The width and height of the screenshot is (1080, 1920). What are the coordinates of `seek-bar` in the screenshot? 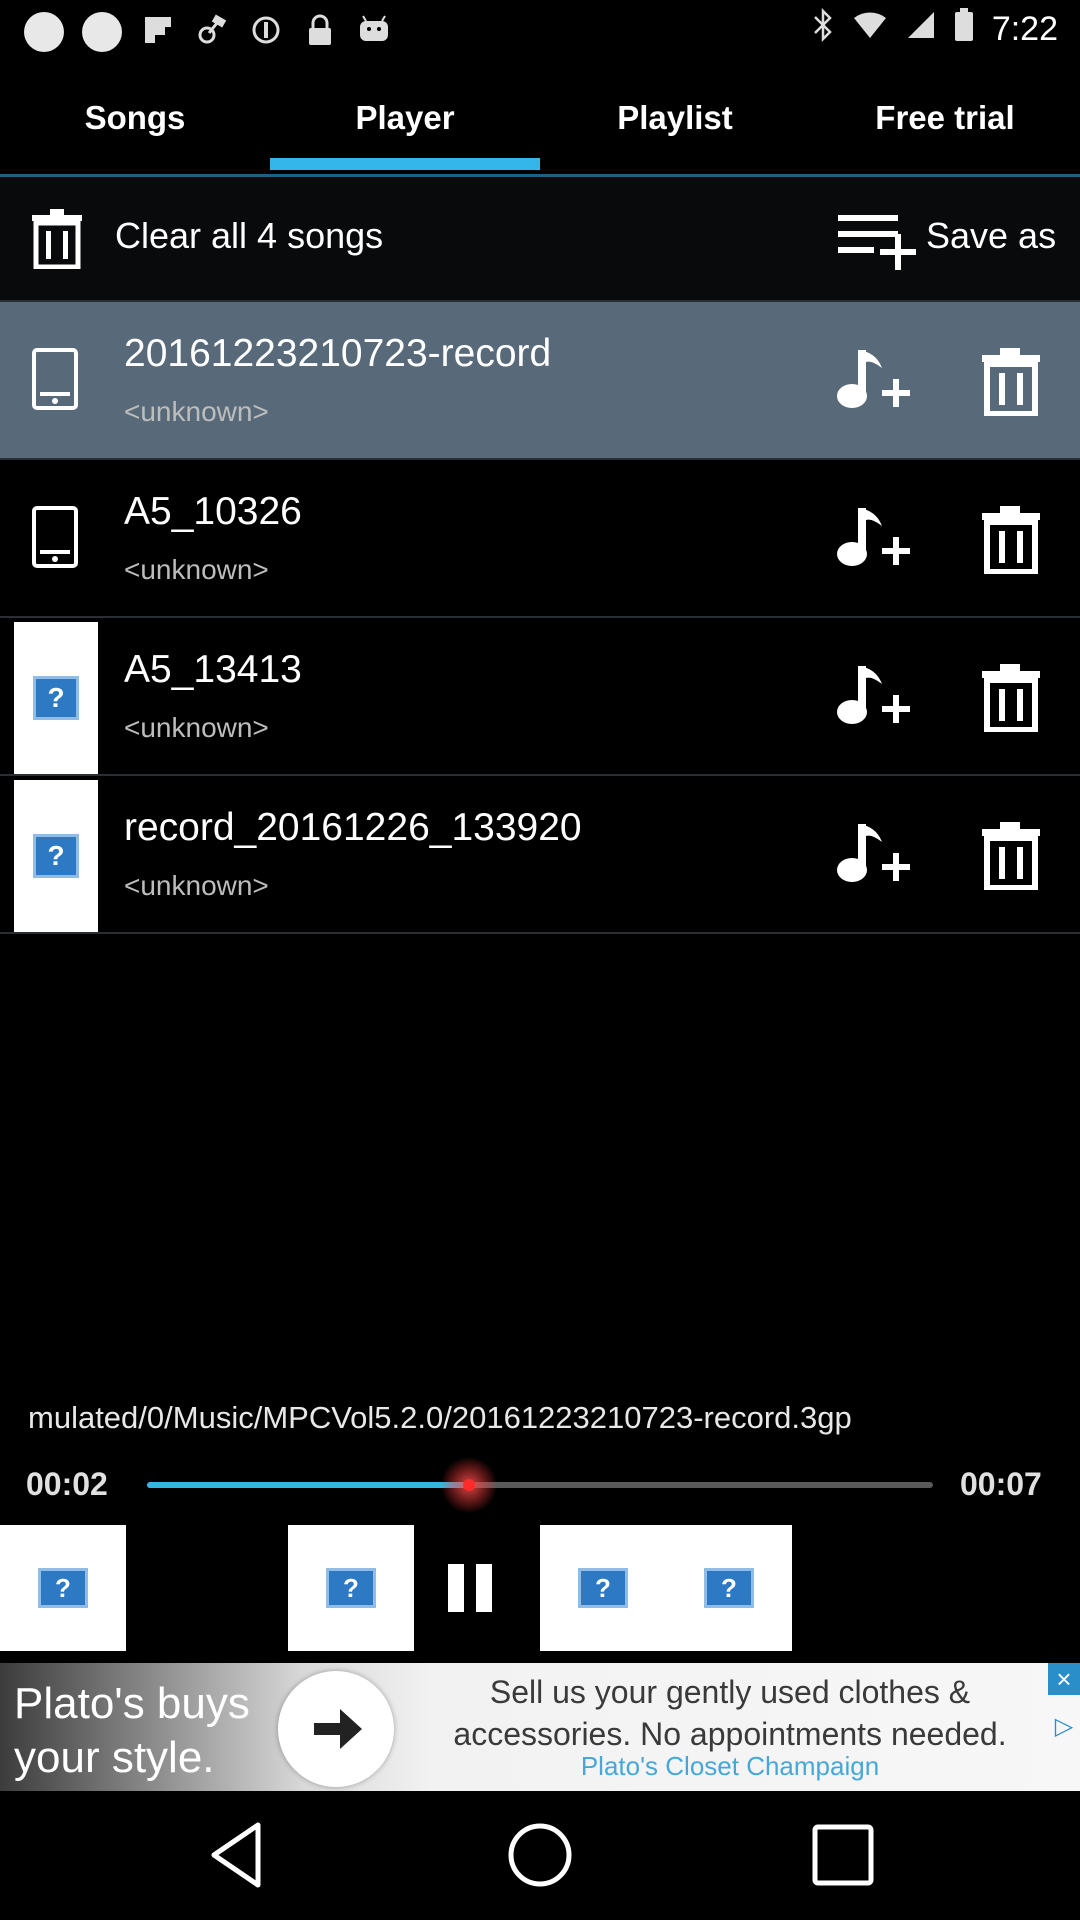 It's located at (540, 1485).